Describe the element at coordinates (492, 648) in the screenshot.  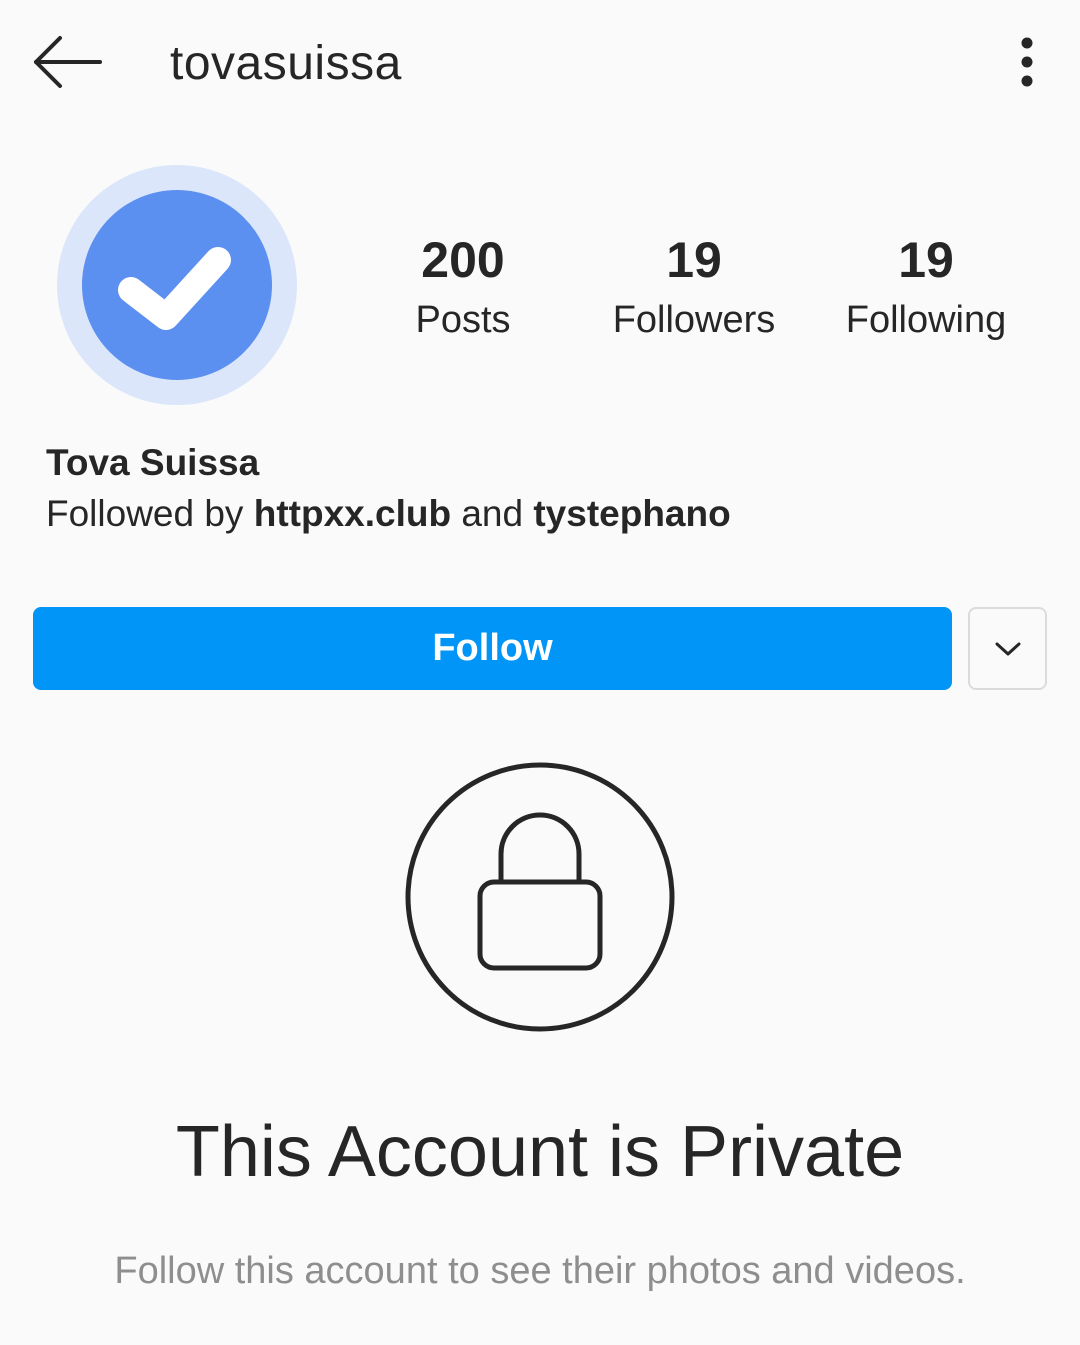
I see `follow-button: Follow` at that location.